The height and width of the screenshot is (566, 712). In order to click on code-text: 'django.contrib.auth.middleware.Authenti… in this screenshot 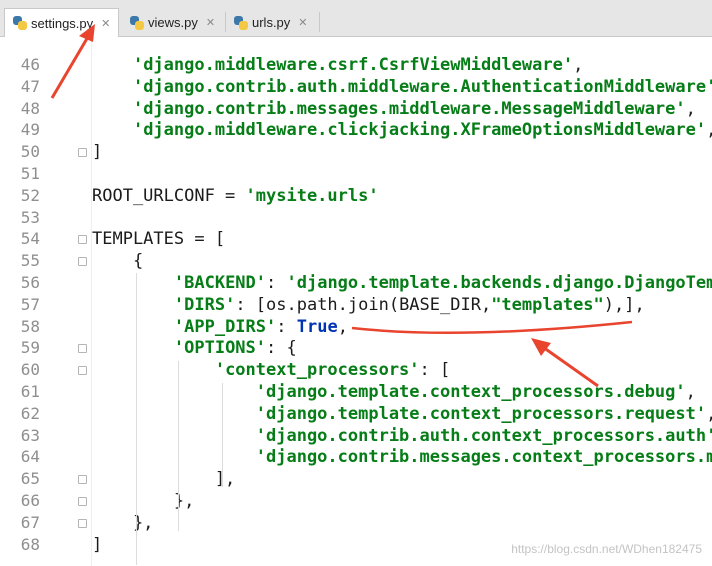, I will do `click(422, 86)`.